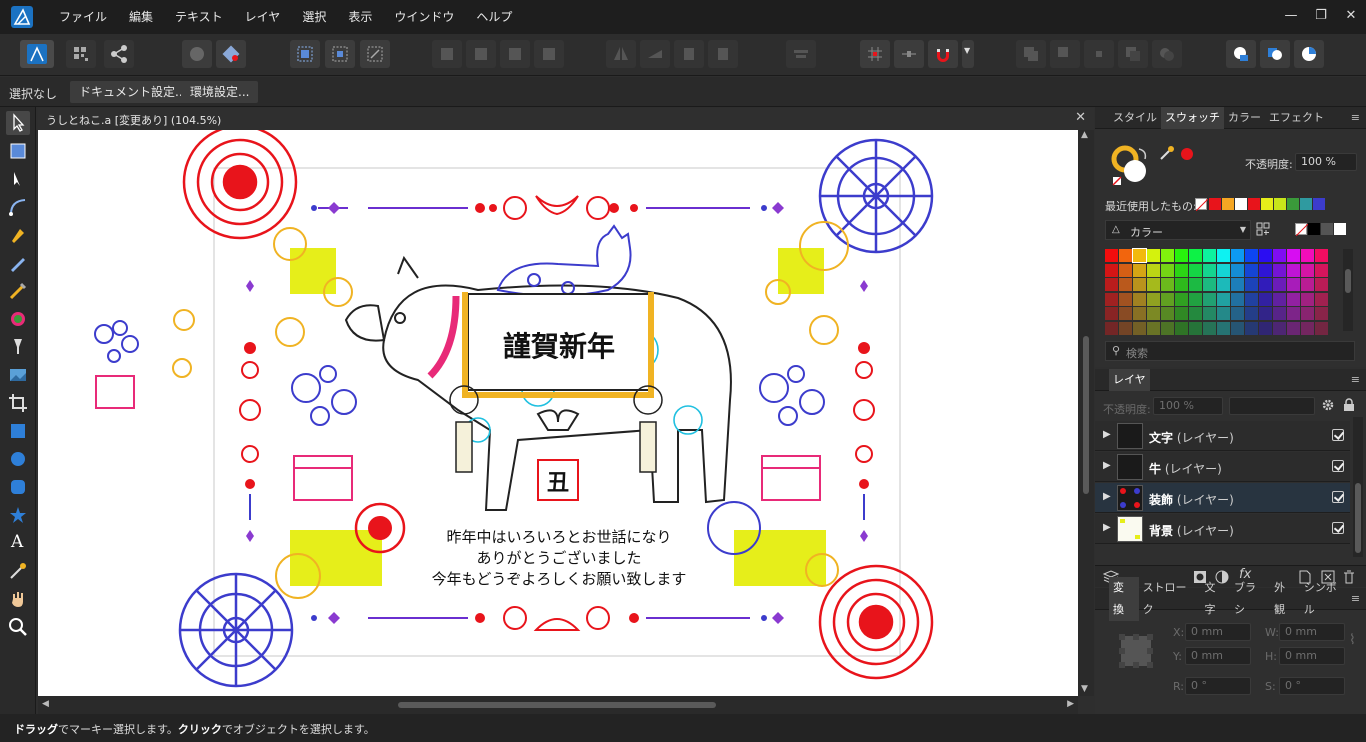 This screenshot has width=1366, height=742. Describe the element at coordinates (18, 235) in the screenshot. I see `pen-tool-icon` at that location.